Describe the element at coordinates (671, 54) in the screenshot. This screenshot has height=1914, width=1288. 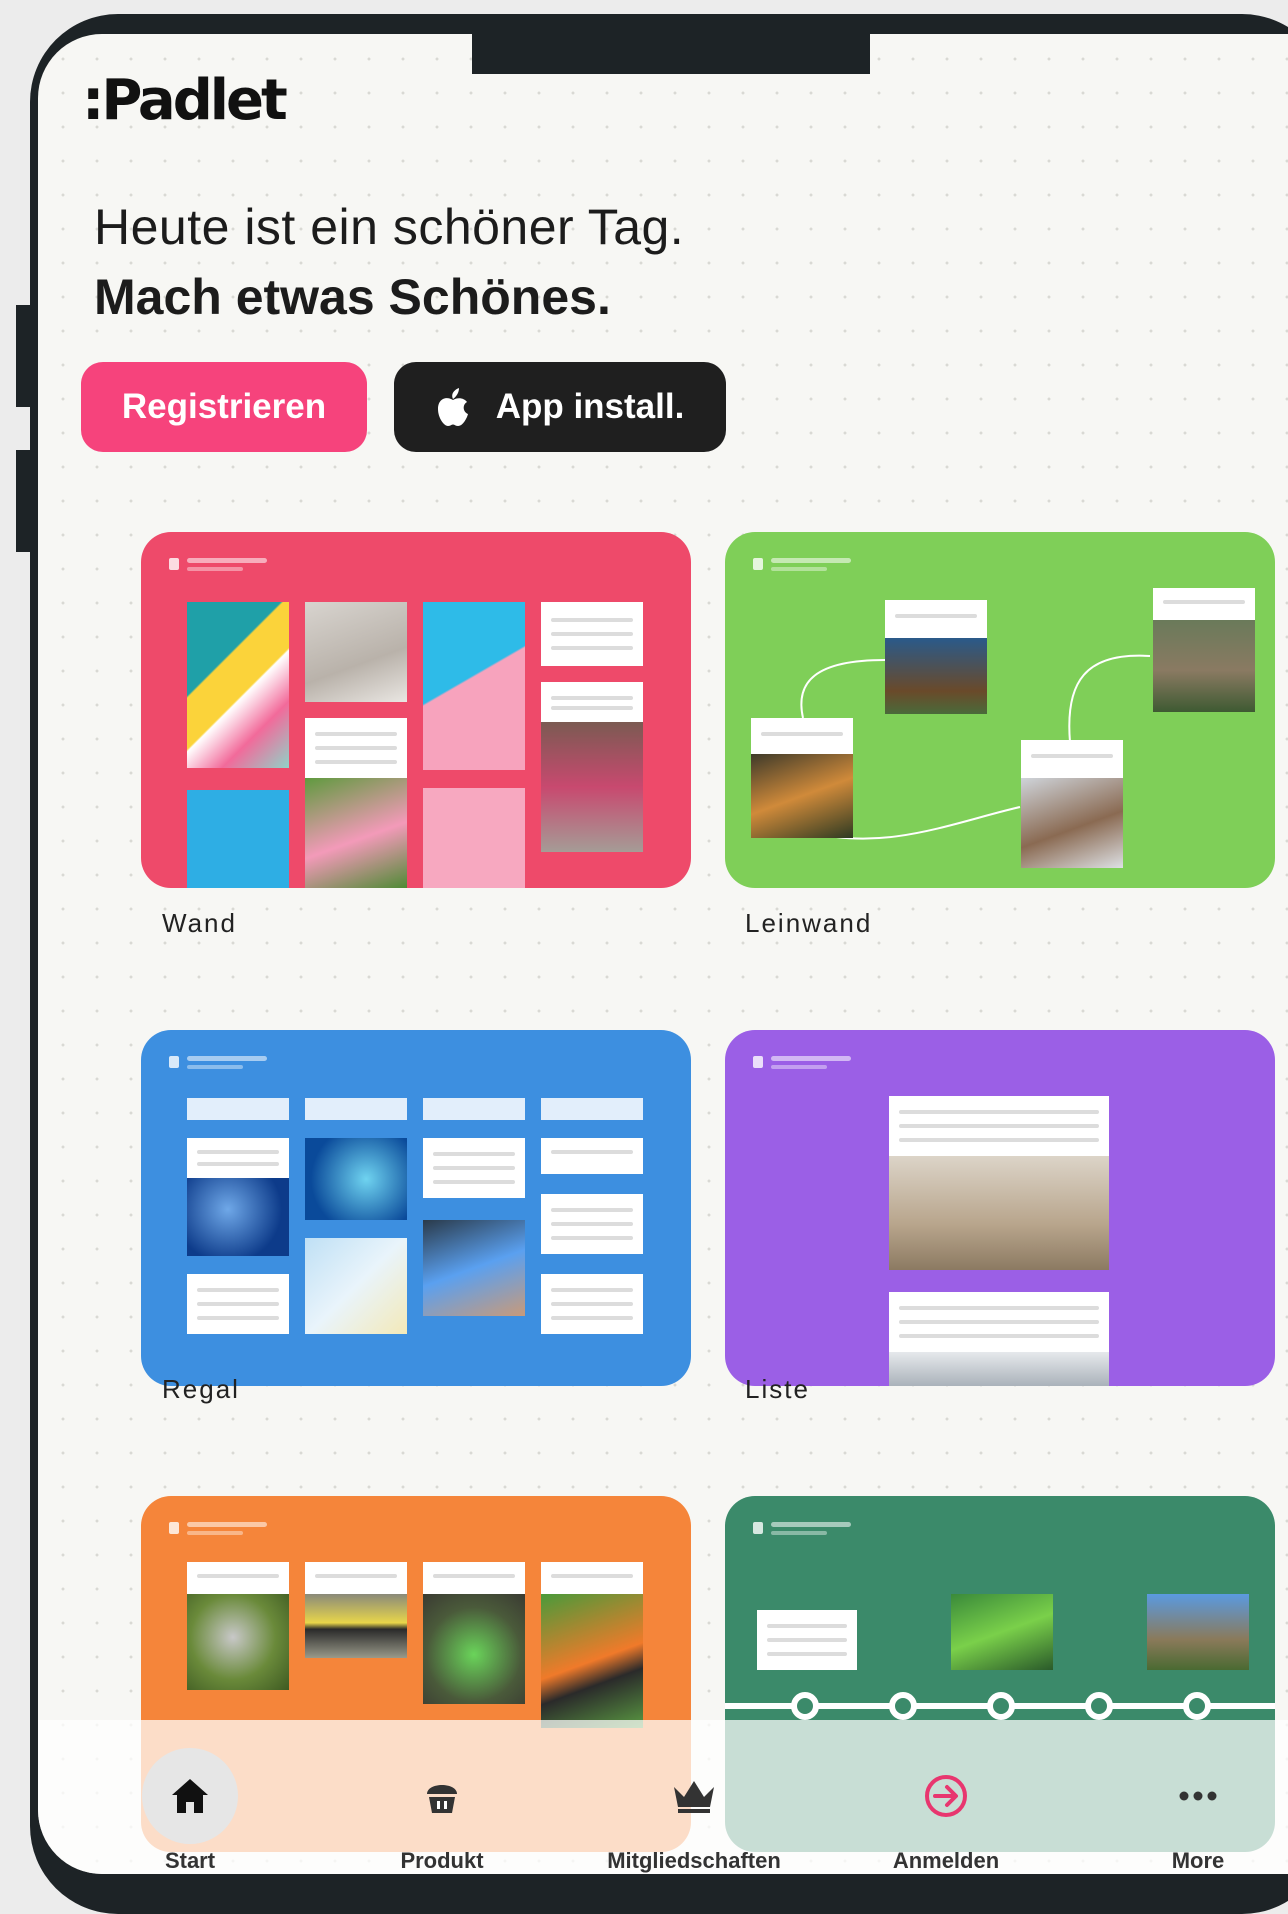
I see `camera-notch` at that location.